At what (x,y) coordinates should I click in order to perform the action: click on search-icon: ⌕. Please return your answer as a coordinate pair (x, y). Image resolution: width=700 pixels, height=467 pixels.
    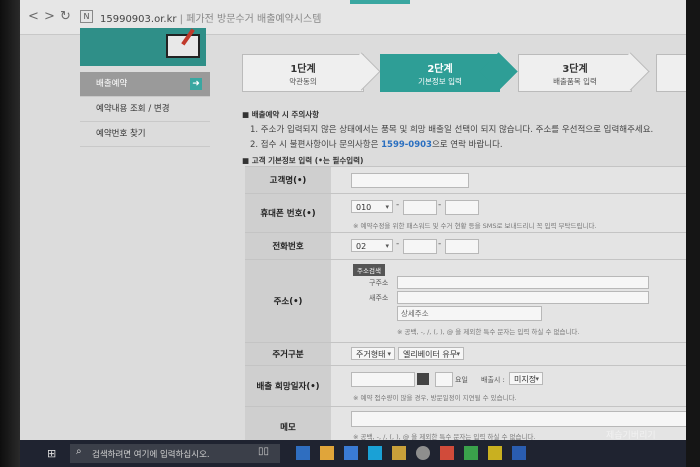
    Looking at the image, I should click on (79, 451).